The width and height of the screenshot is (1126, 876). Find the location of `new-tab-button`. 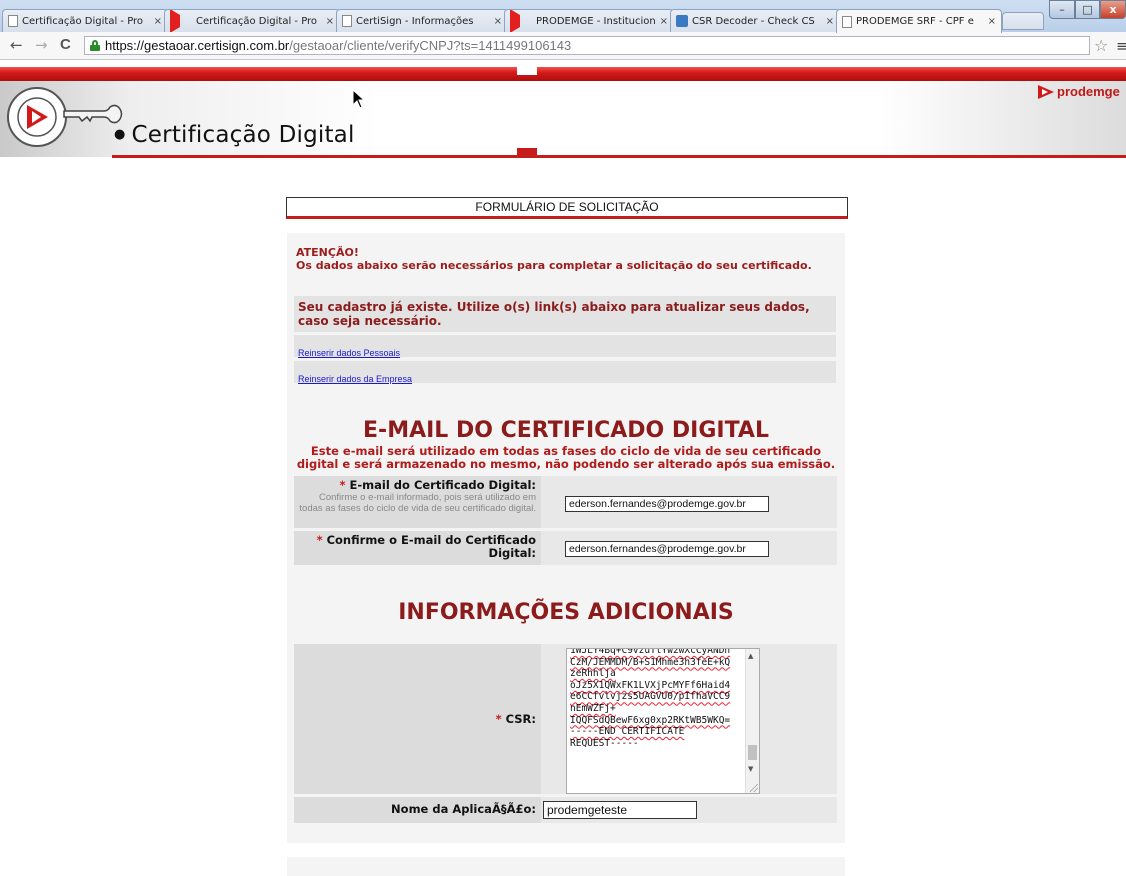

new-tab-button is located at coordinates (1023, 21).